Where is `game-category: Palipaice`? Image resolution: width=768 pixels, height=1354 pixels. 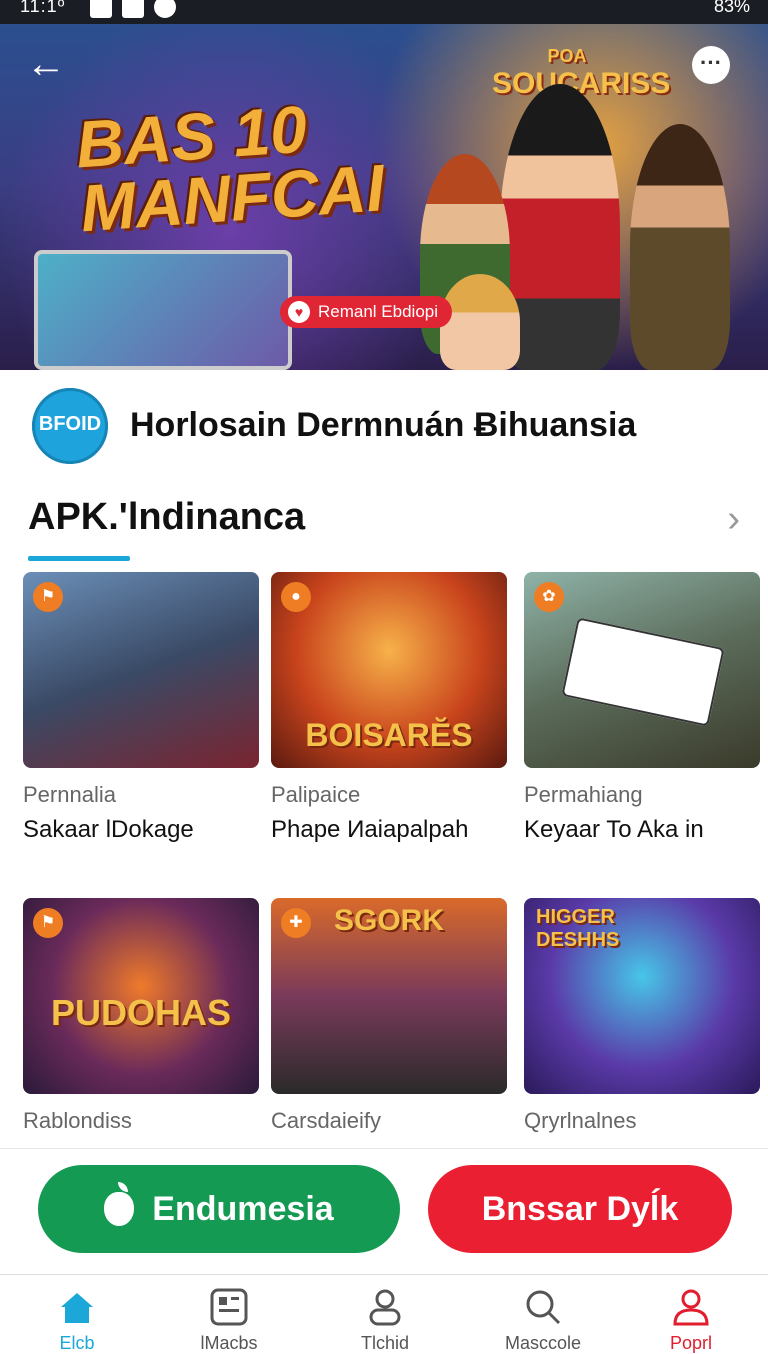 game-category: Palipaice is located at coordinates (316, 794).